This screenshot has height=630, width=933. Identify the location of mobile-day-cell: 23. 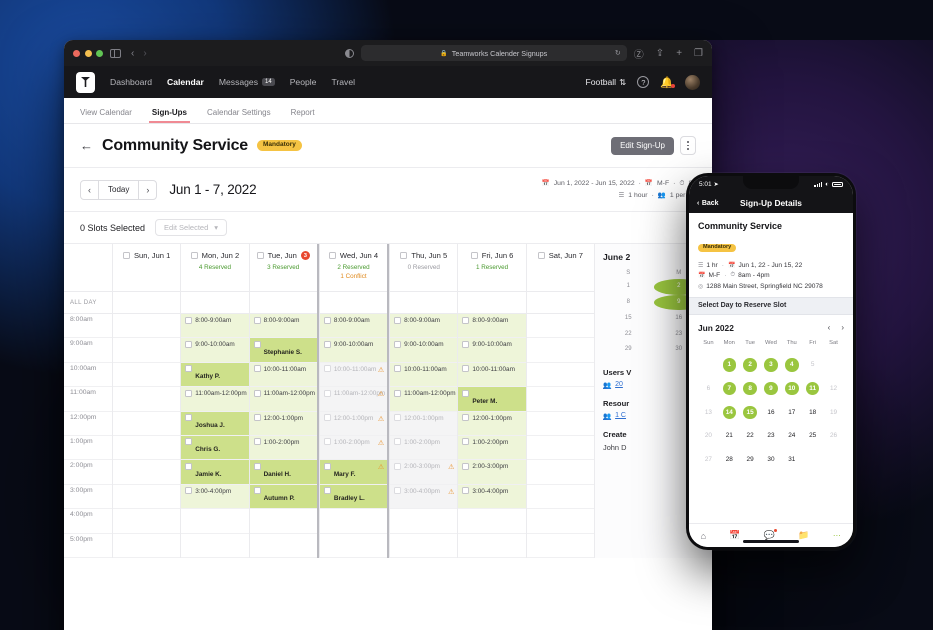
(771, 434).